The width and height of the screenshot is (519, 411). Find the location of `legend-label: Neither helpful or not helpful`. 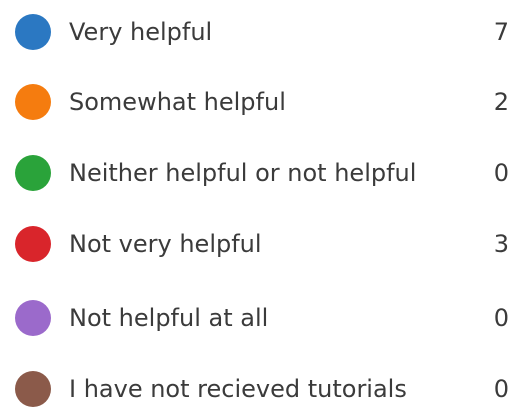

legend-label: Neither helpful or not helpful is located at coordinates (243, 173).